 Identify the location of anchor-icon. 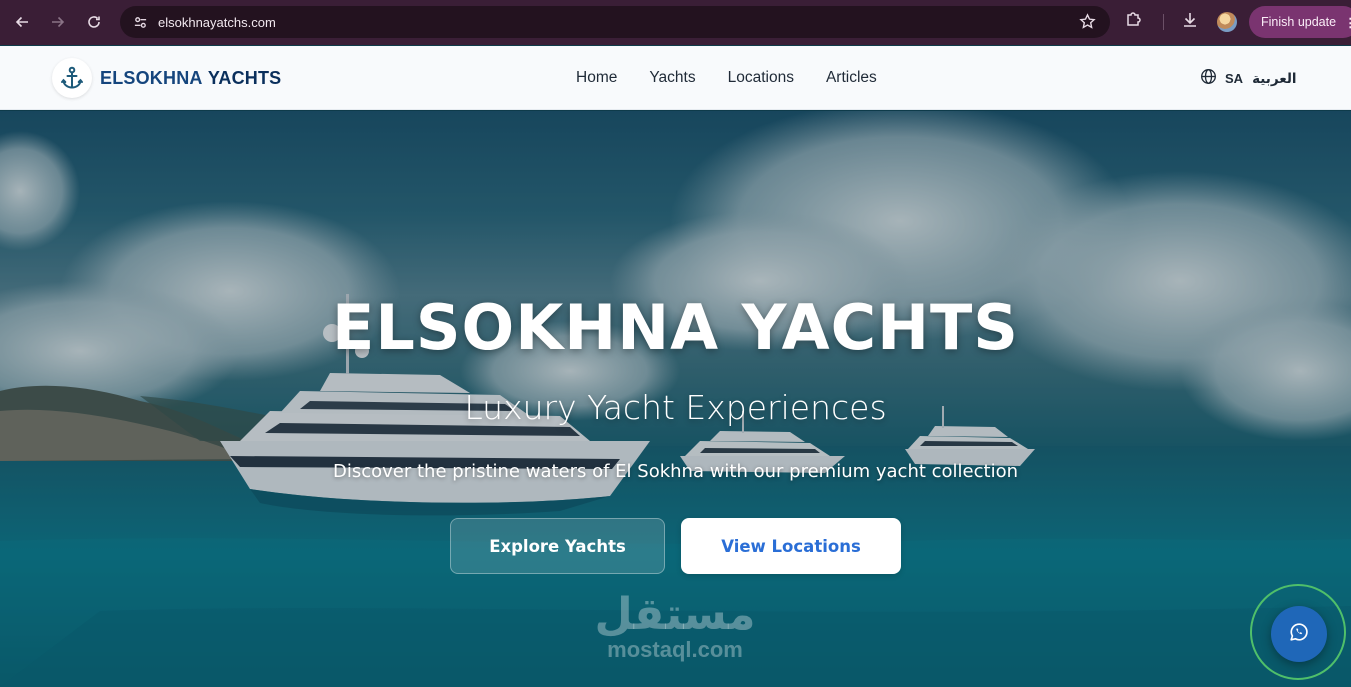
(72, 78).